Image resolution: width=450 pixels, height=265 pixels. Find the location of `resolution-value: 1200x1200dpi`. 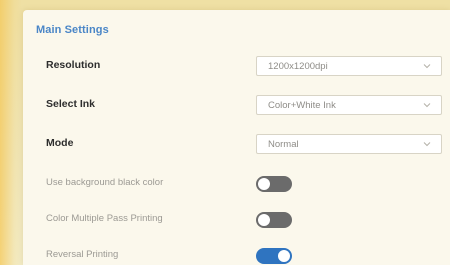

resolution-value: 1200x1200dpi is located at coordinates (298, 66).